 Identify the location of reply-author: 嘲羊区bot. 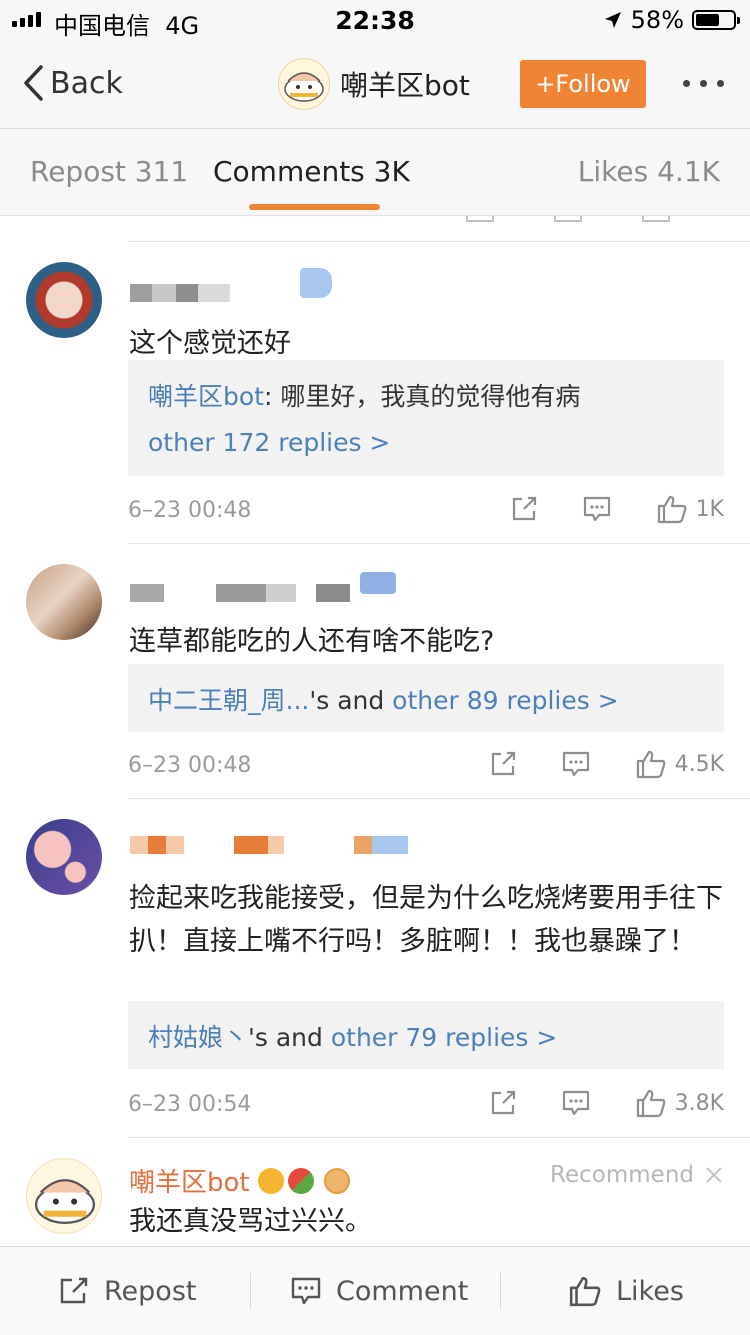
(206, 396).